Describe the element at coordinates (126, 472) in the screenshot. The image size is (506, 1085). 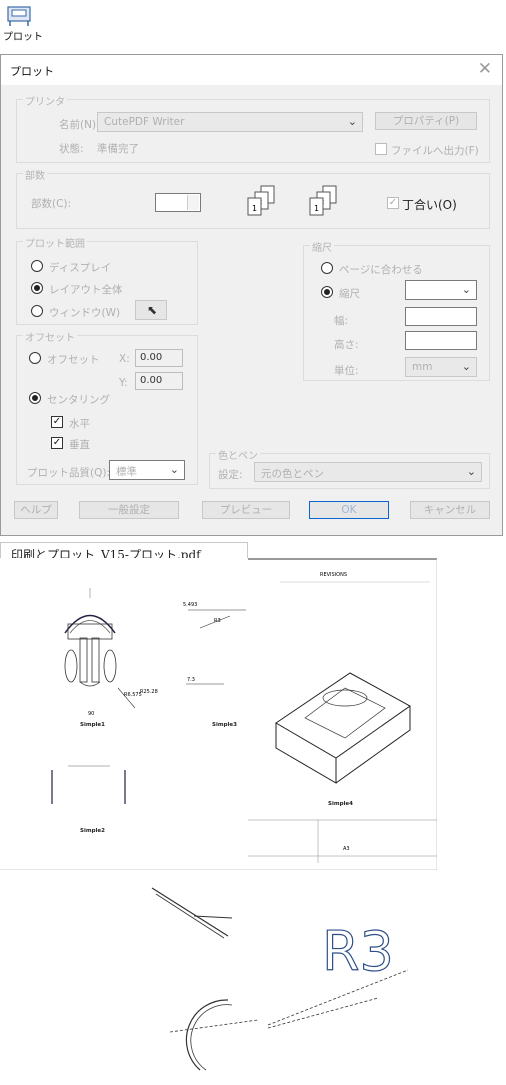
I see `plot-quality-value: 標準` at that location.